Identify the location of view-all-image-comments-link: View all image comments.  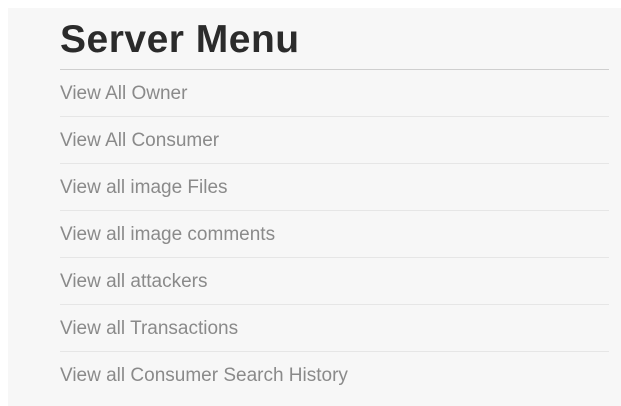
(334, 234).